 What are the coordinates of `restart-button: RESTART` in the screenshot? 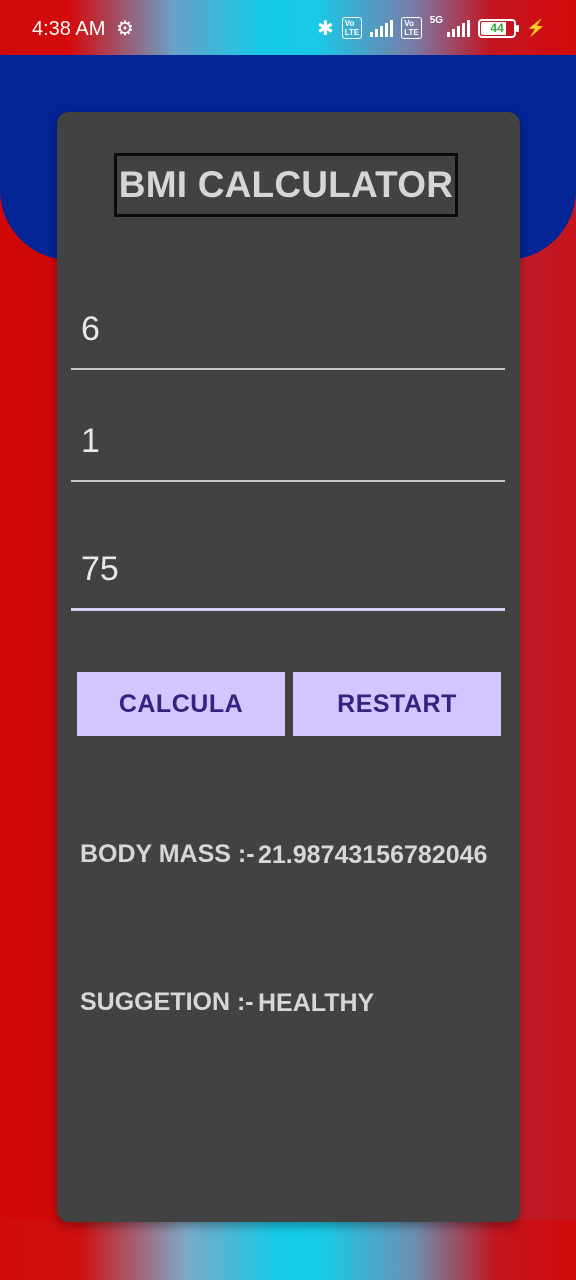 It's located at (397, 704).